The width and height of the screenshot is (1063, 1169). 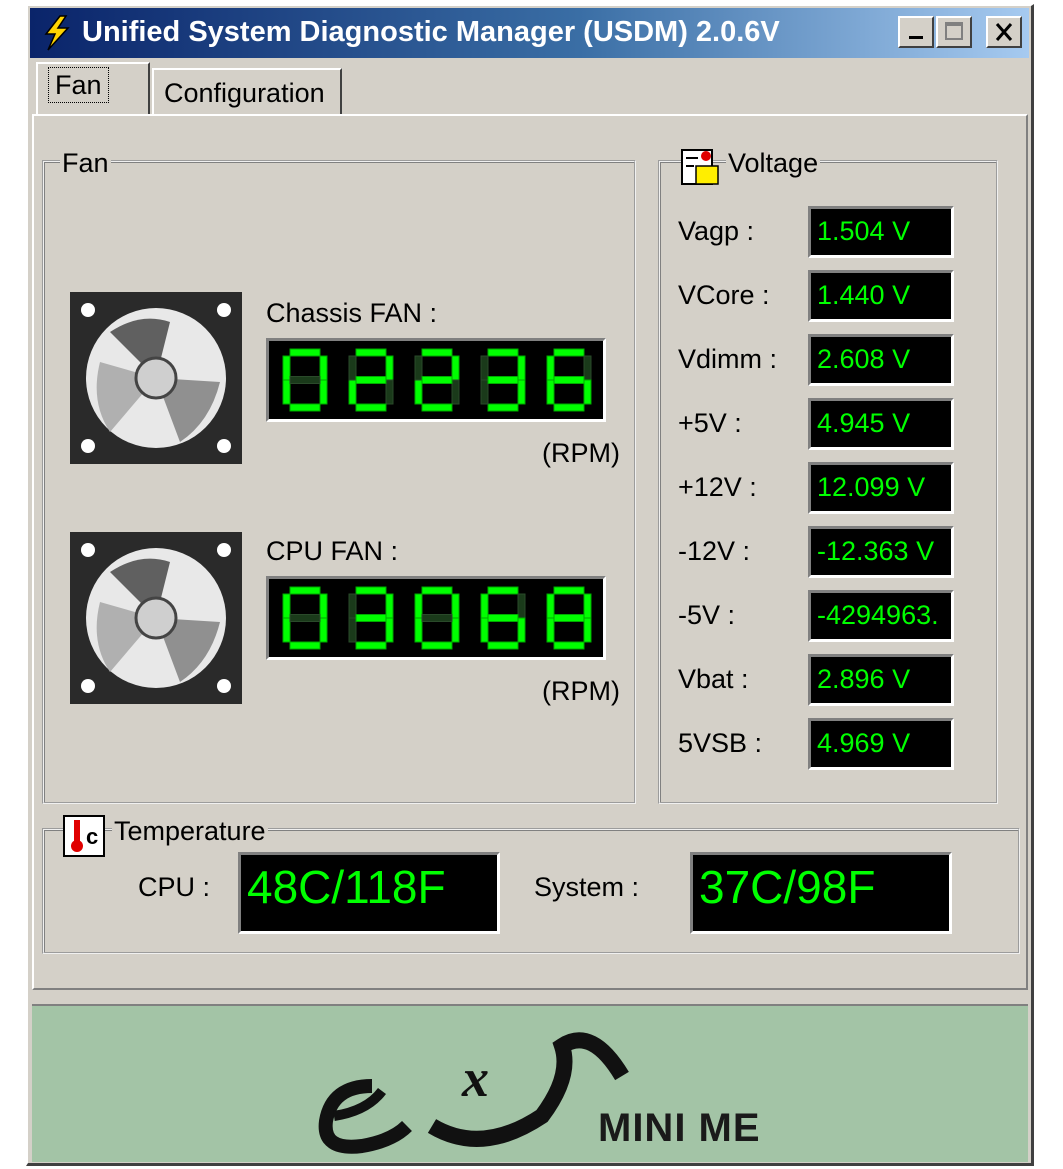 I want to click on chassis-fan-icon, so click(x=156, y=378).